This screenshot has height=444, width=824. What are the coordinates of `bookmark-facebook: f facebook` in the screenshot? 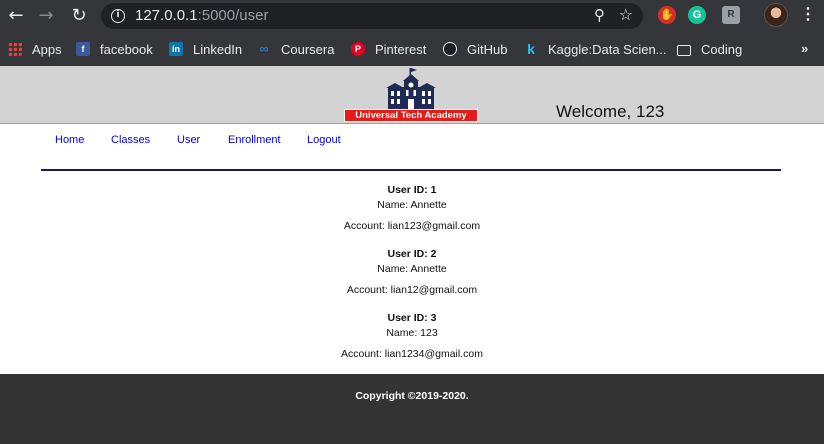 It's located at (114, 49).